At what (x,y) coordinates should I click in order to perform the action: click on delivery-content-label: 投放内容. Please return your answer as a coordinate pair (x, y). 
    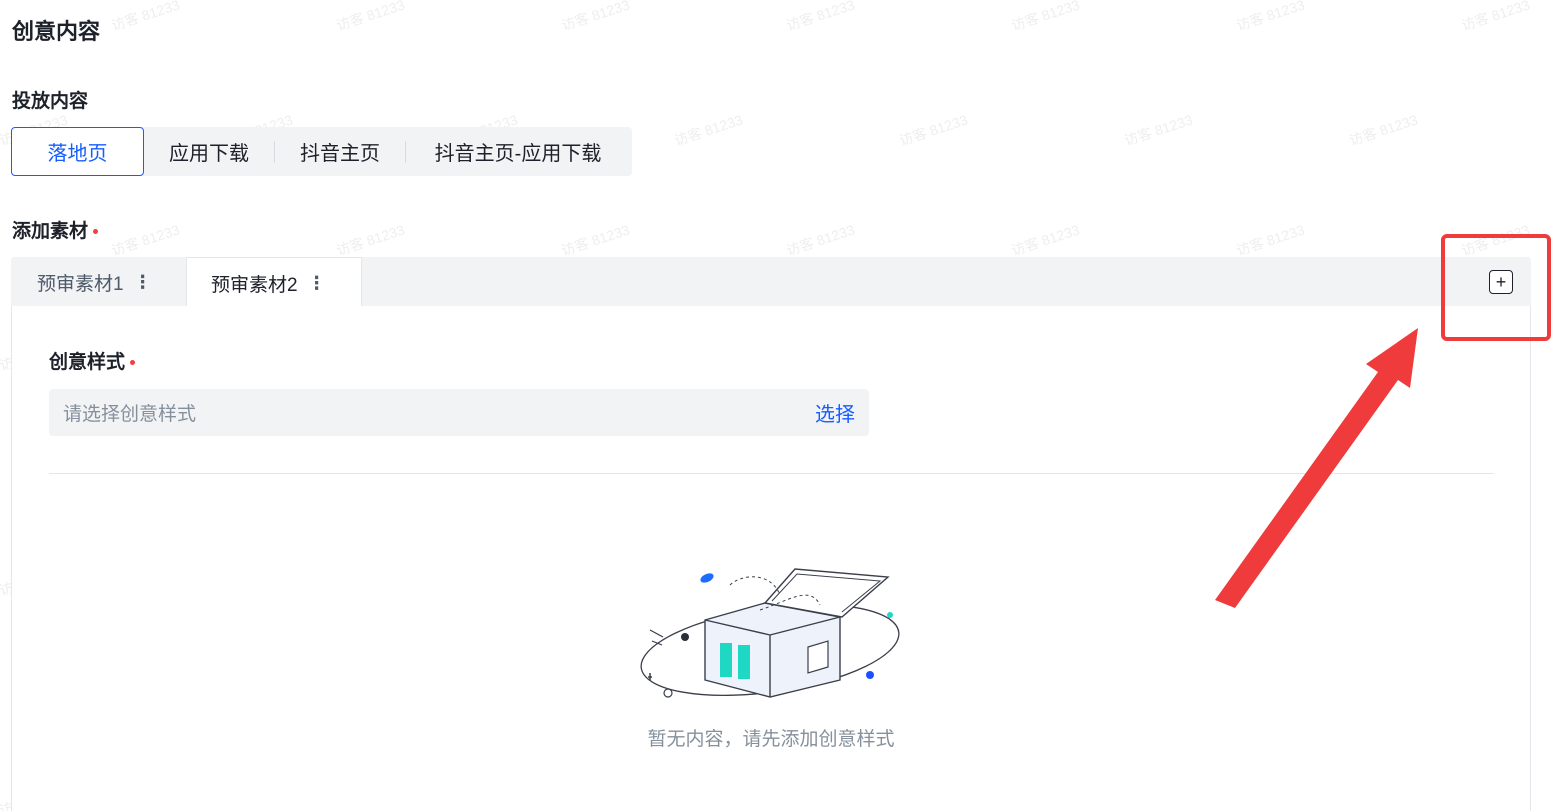
    Looking at the image, I should click on (50, 101).